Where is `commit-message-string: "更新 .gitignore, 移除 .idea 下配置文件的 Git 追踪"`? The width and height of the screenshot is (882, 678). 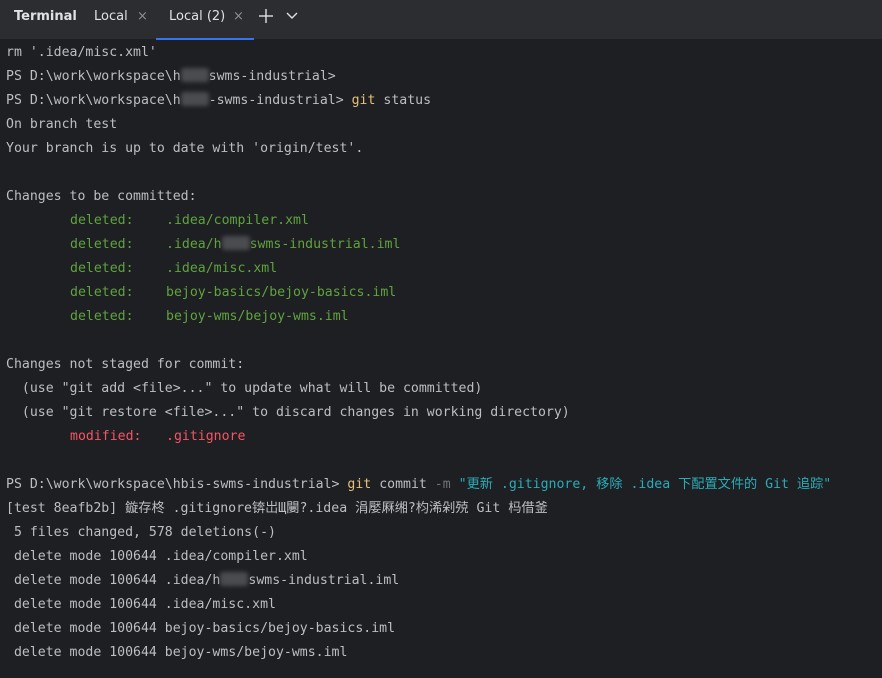
commit-message-string: "更新 .gitignore, 移除 .idea 下配置文件的 Git 追踪" is located at coordinates (645, 484).